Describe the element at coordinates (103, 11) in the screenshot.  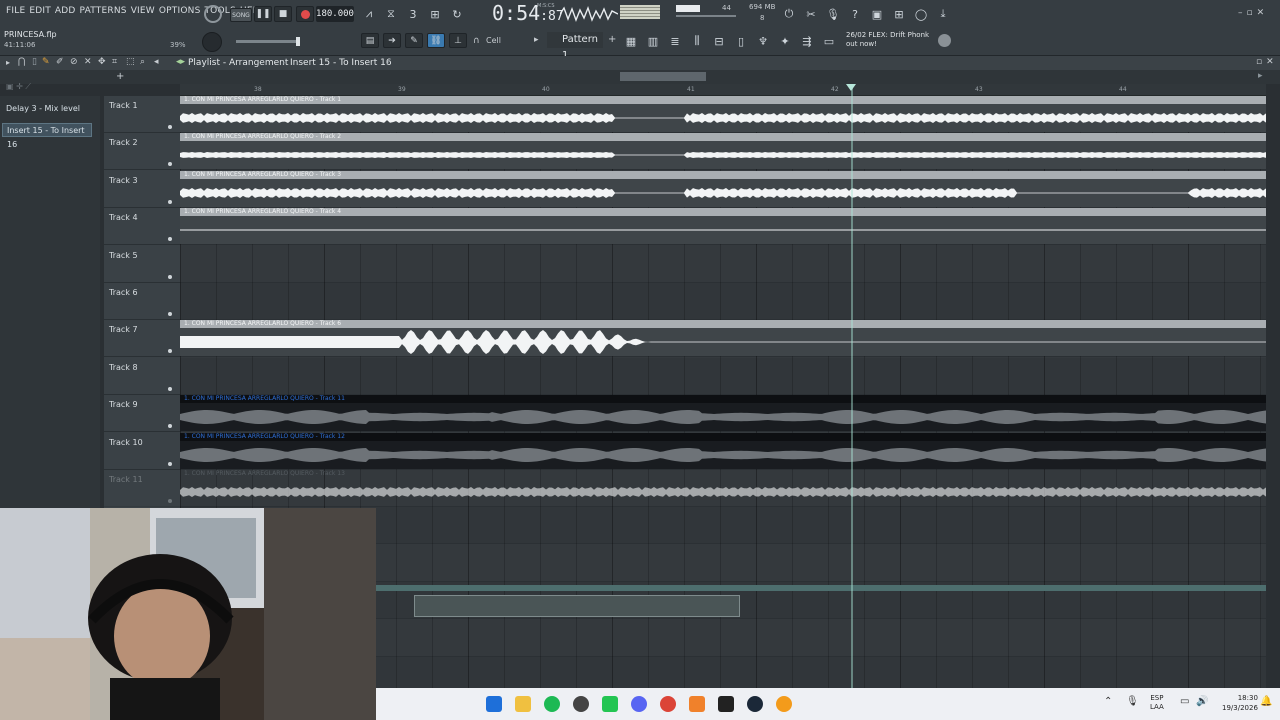
I see `menu-patterns: PATTERNS` at that location.